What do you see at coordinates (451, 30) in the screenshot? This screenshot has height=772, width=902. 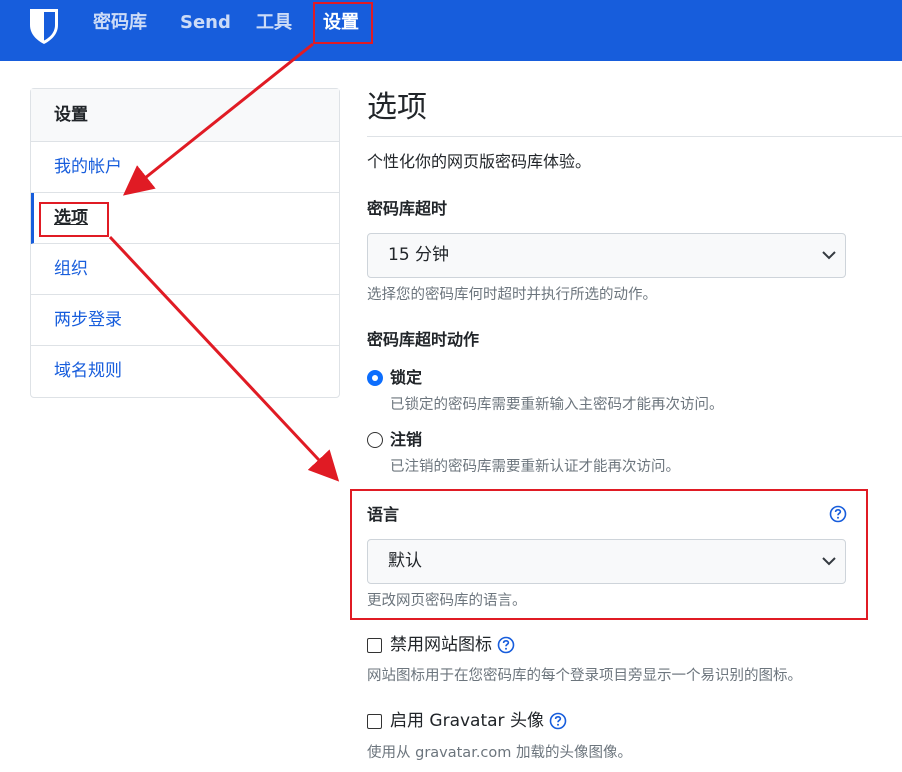 I see `top-navbar: 密码库 Send 工具 设置` at bounding box center [451, 30].